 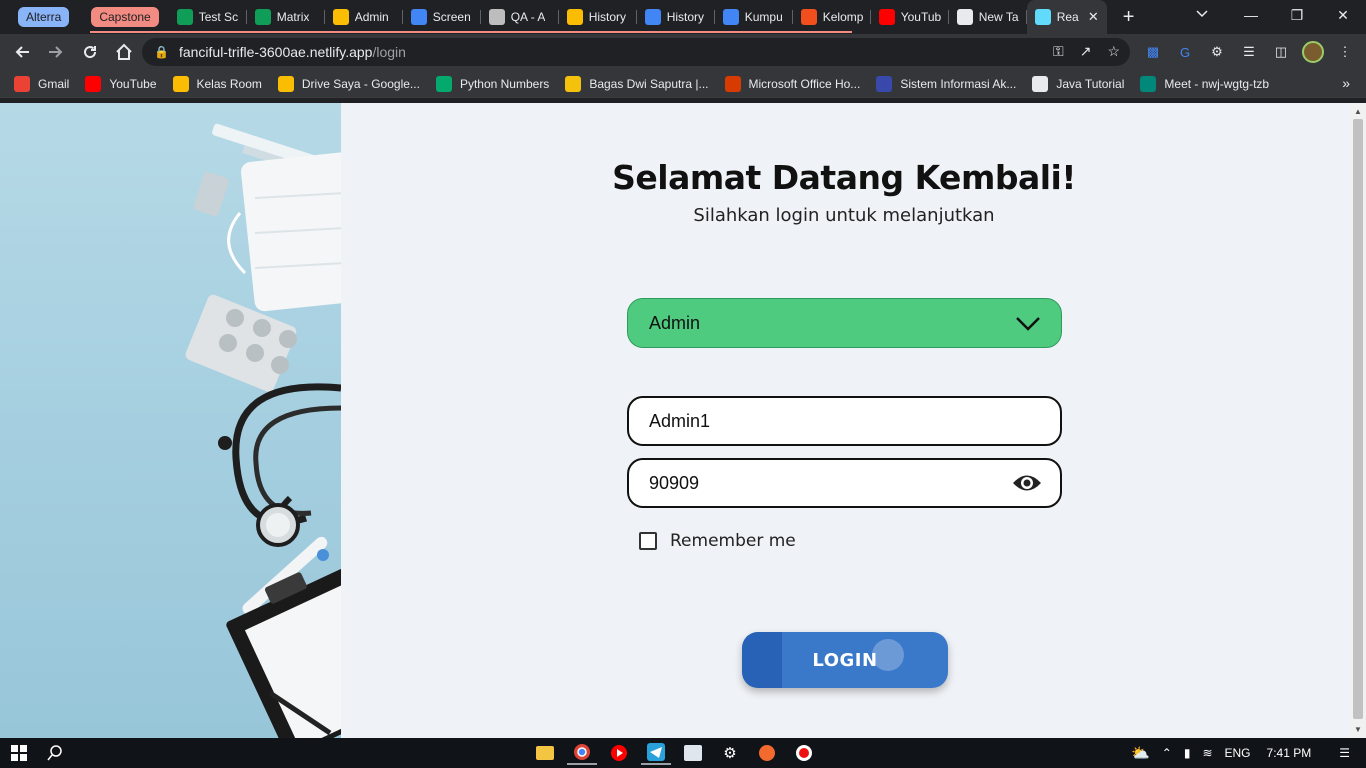 I want to click on side-panel-icon: ◫, so click(x=1281, y=52).